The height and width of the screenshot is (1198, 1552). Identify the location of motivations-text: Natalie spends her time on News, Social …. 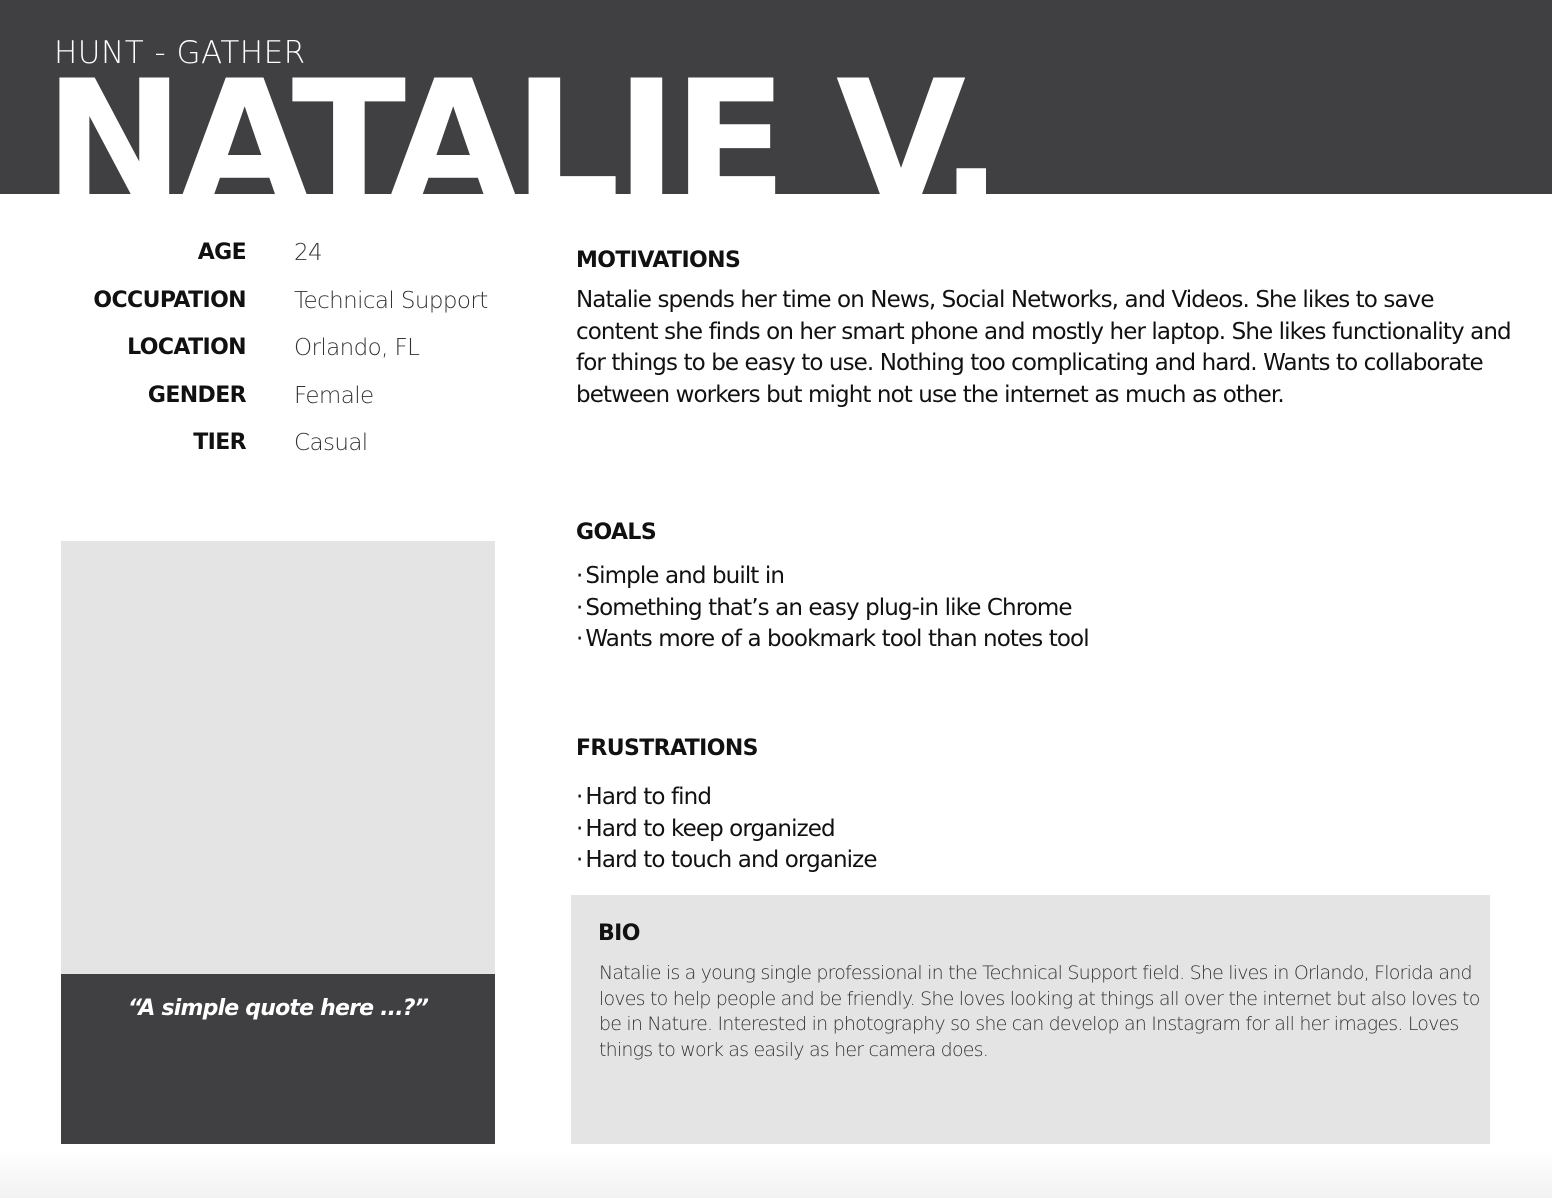
(1044, 347).